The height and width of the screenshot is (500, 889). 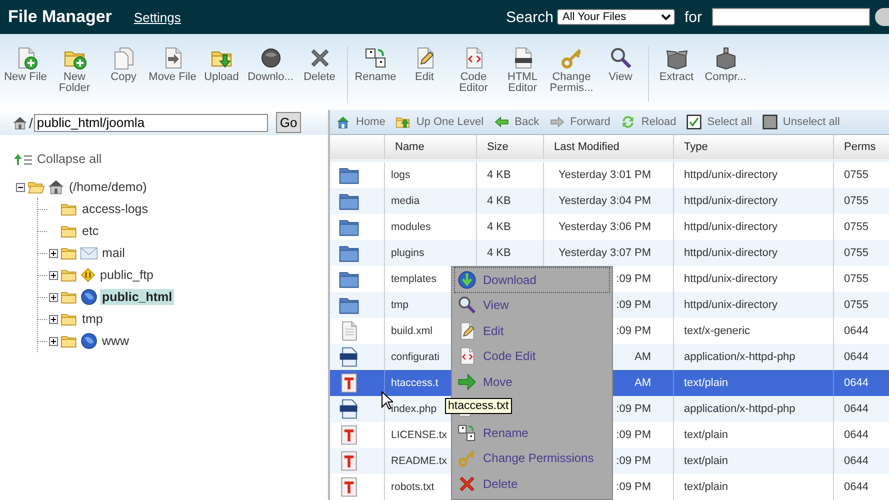 What do you see at coordinates (530, 17) in the screenshot?
I see `search-label: Search` at bounding box center [530, 17].